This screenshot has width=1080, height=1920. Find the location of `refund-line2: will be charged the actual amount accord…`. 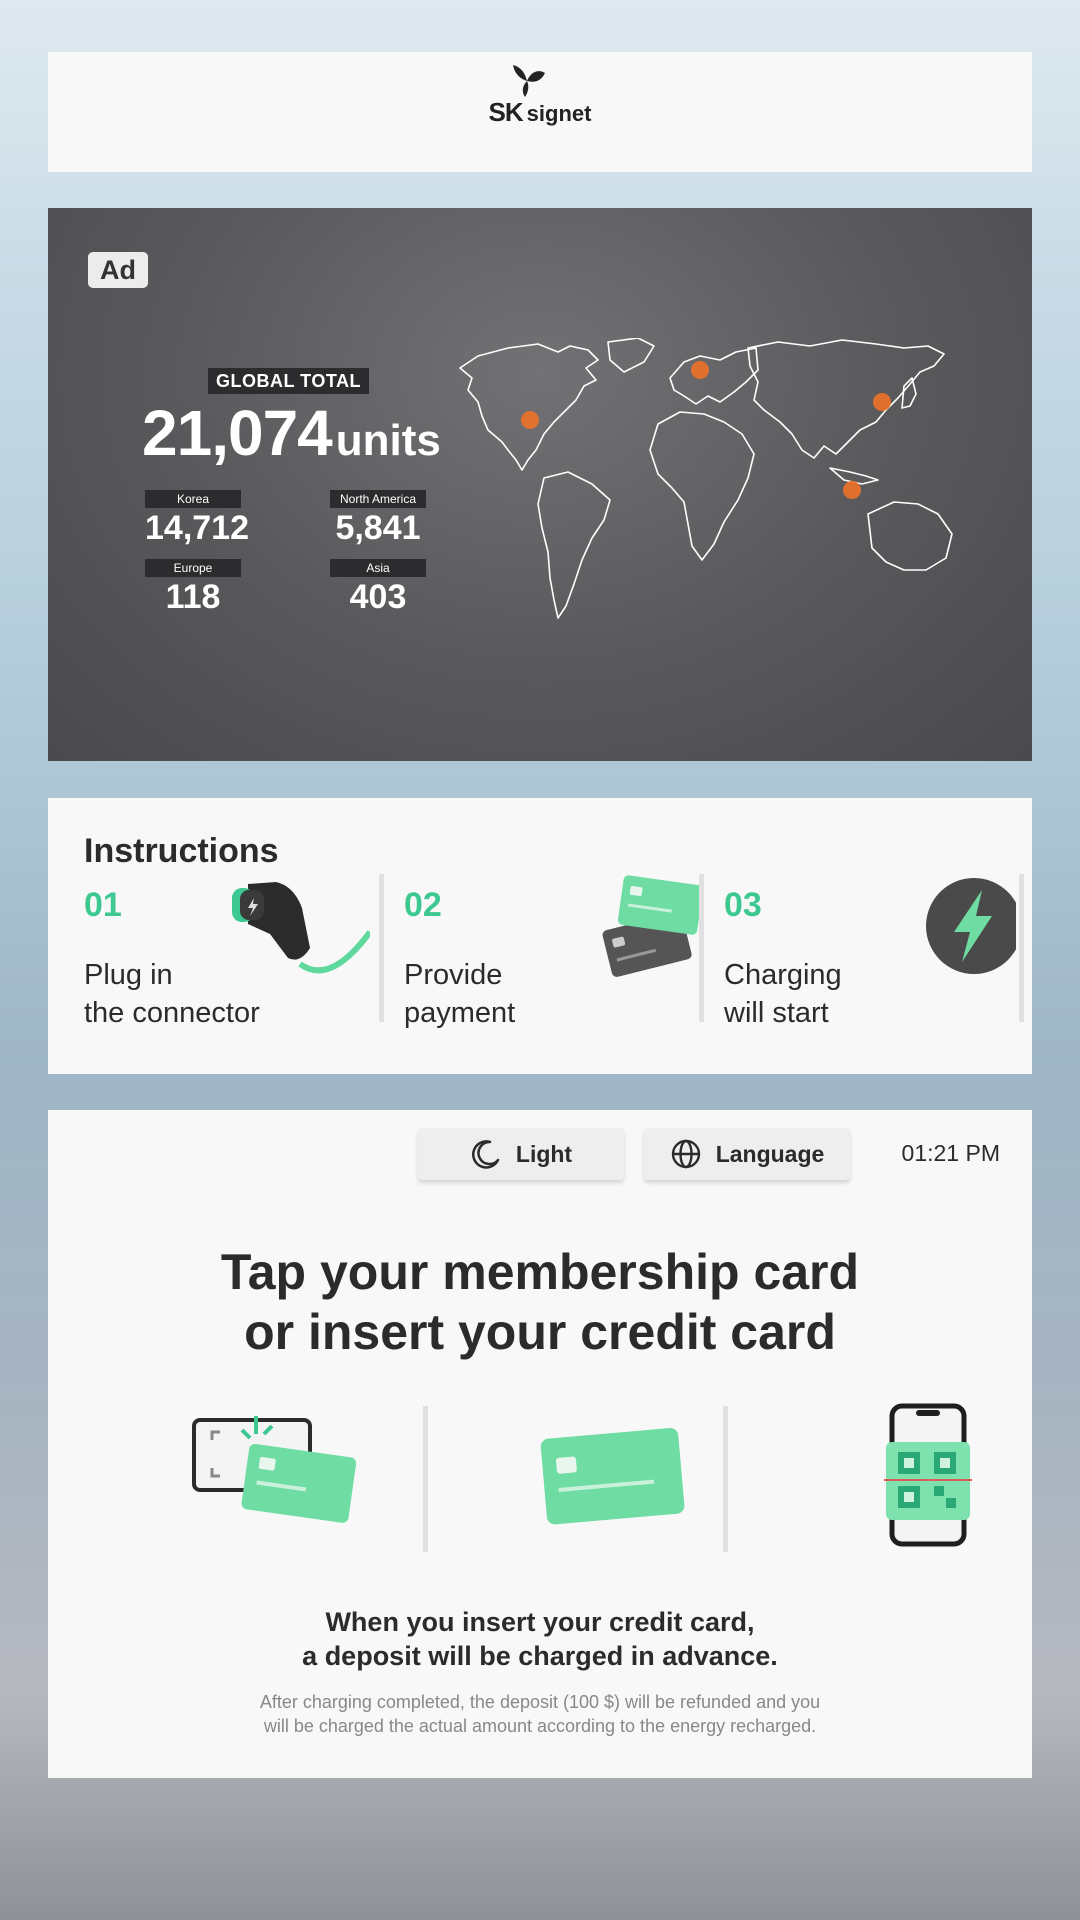

refund-line2: will be charged the actual amount accord… is located at coordinates (540, 1726).